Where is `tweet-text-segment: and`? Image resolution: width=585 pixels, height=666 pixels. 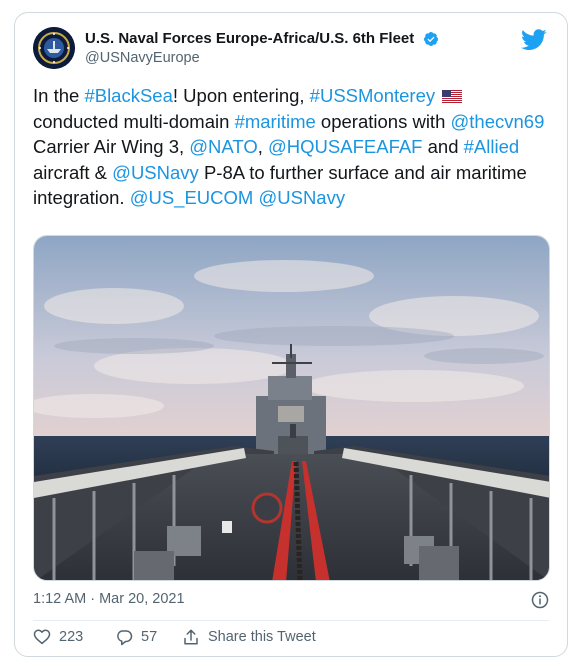
tweet-text-segment: and is located at coordinates (443, 146).